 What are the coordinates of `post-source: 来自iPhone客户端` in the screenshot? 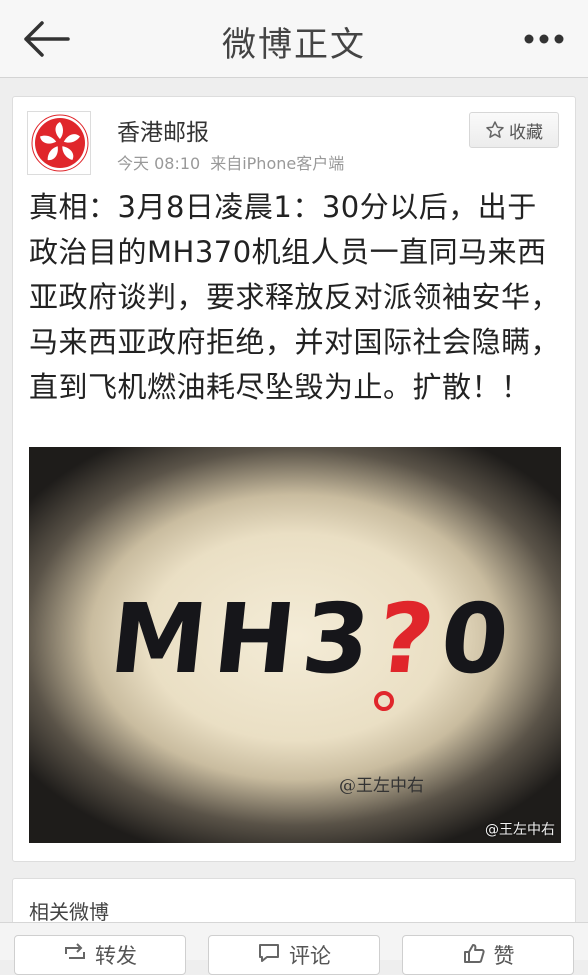 It's located at (277, 163).